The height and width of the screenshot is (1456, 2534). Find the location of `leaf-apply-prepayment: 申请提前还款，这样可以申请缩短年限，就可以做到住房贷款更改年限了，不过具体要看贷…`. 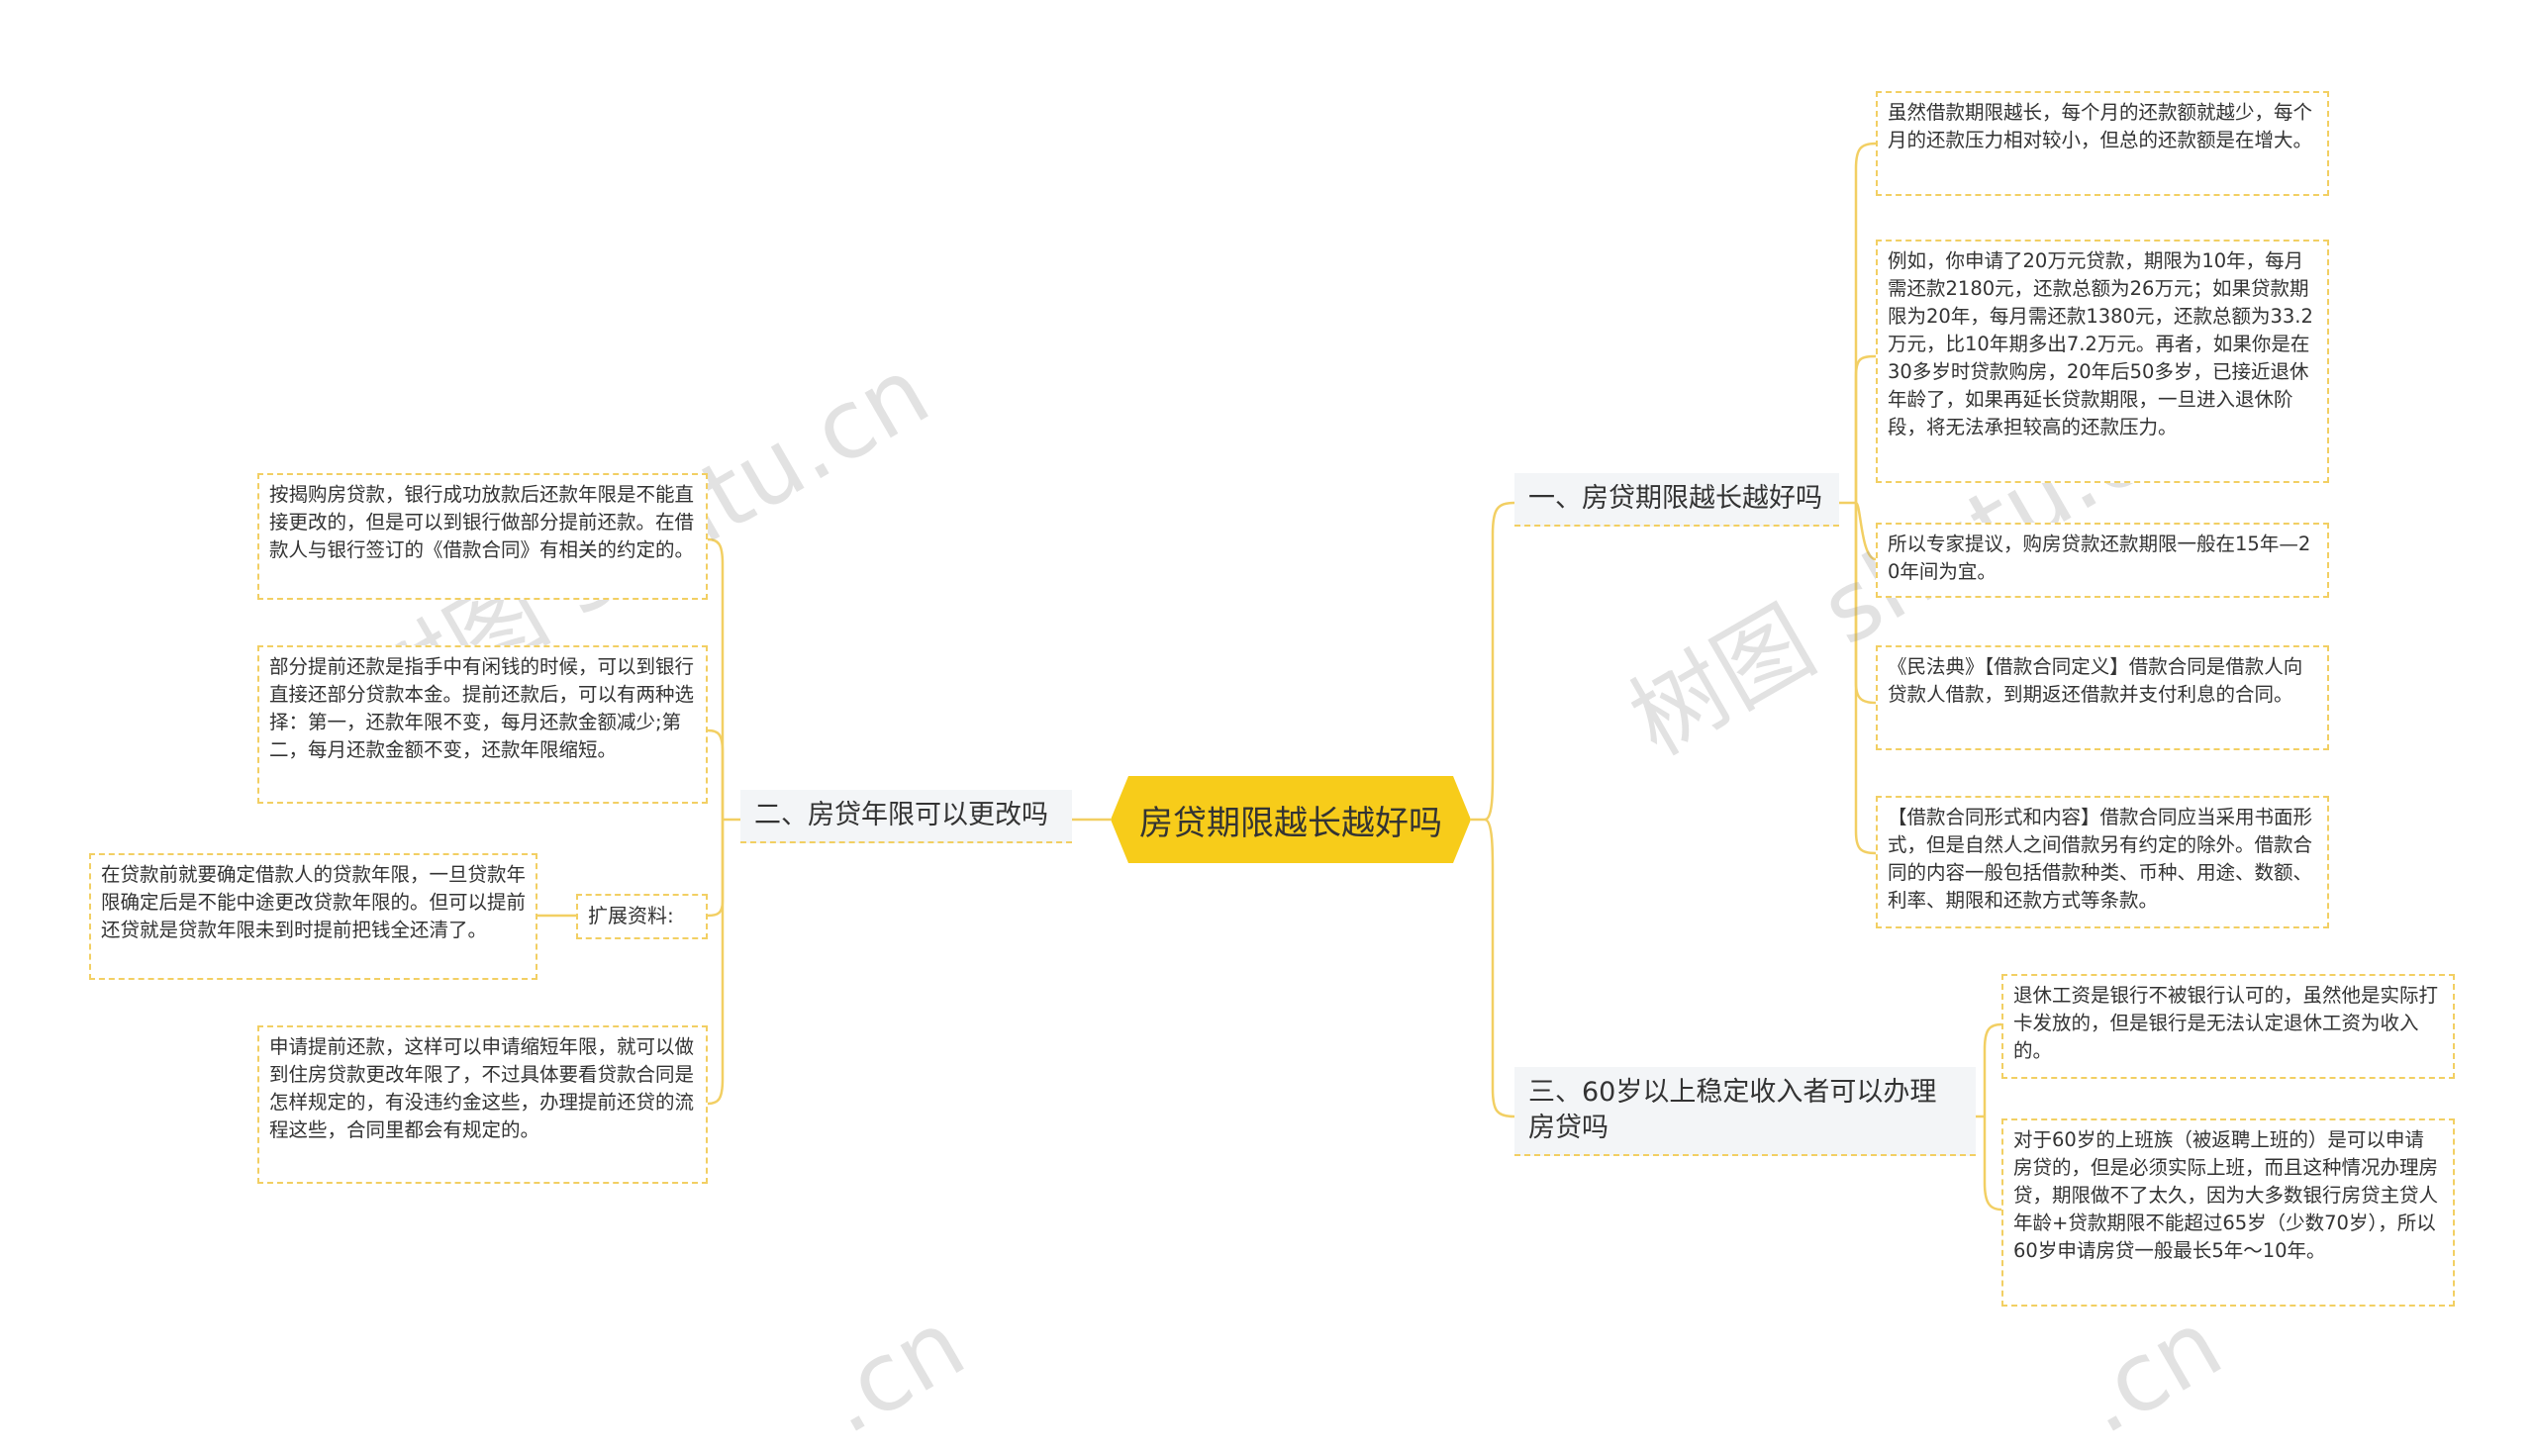

leaf-apply-prepayment: 申请提前还款，这样可以申请缩短年限，就可以做到住房贷款更改年限了，不过具体要看贷… is located at coordinates (483, 1104).